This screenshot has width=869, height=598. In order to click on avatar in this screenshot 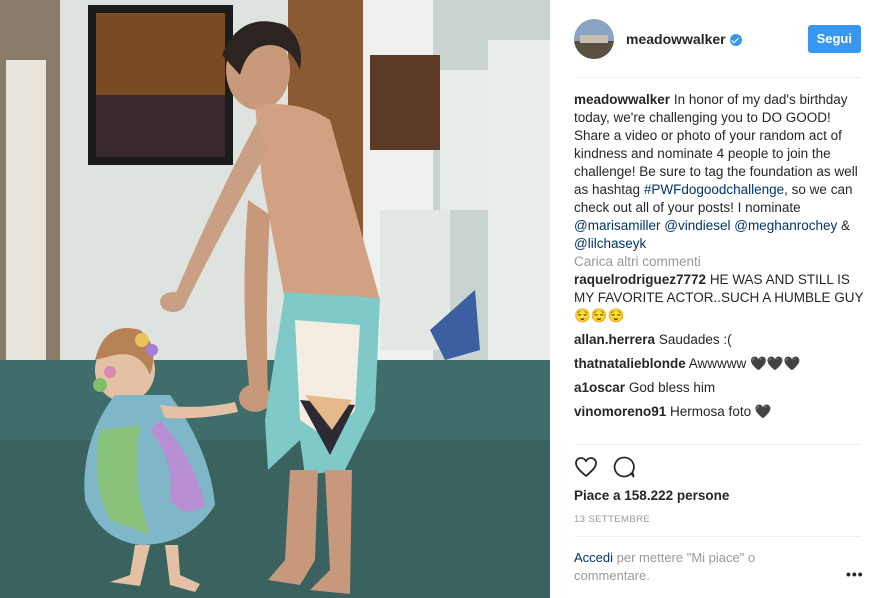, I will do `click(594, 39)`.